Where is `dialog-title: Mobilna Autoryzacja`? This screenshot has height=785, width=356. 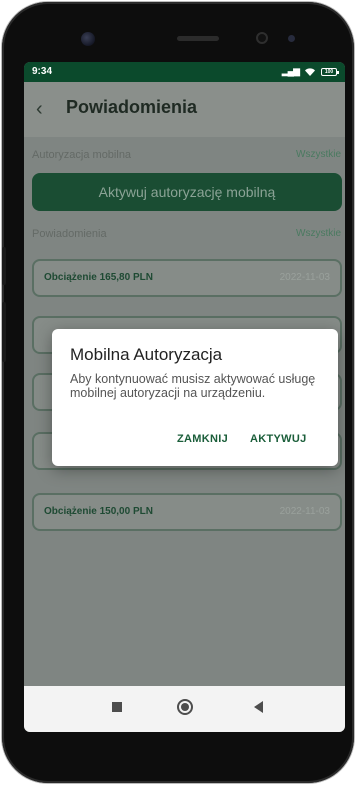
dialog-title: Mobilna Autoryzacja is located at coordinates (146, 354).